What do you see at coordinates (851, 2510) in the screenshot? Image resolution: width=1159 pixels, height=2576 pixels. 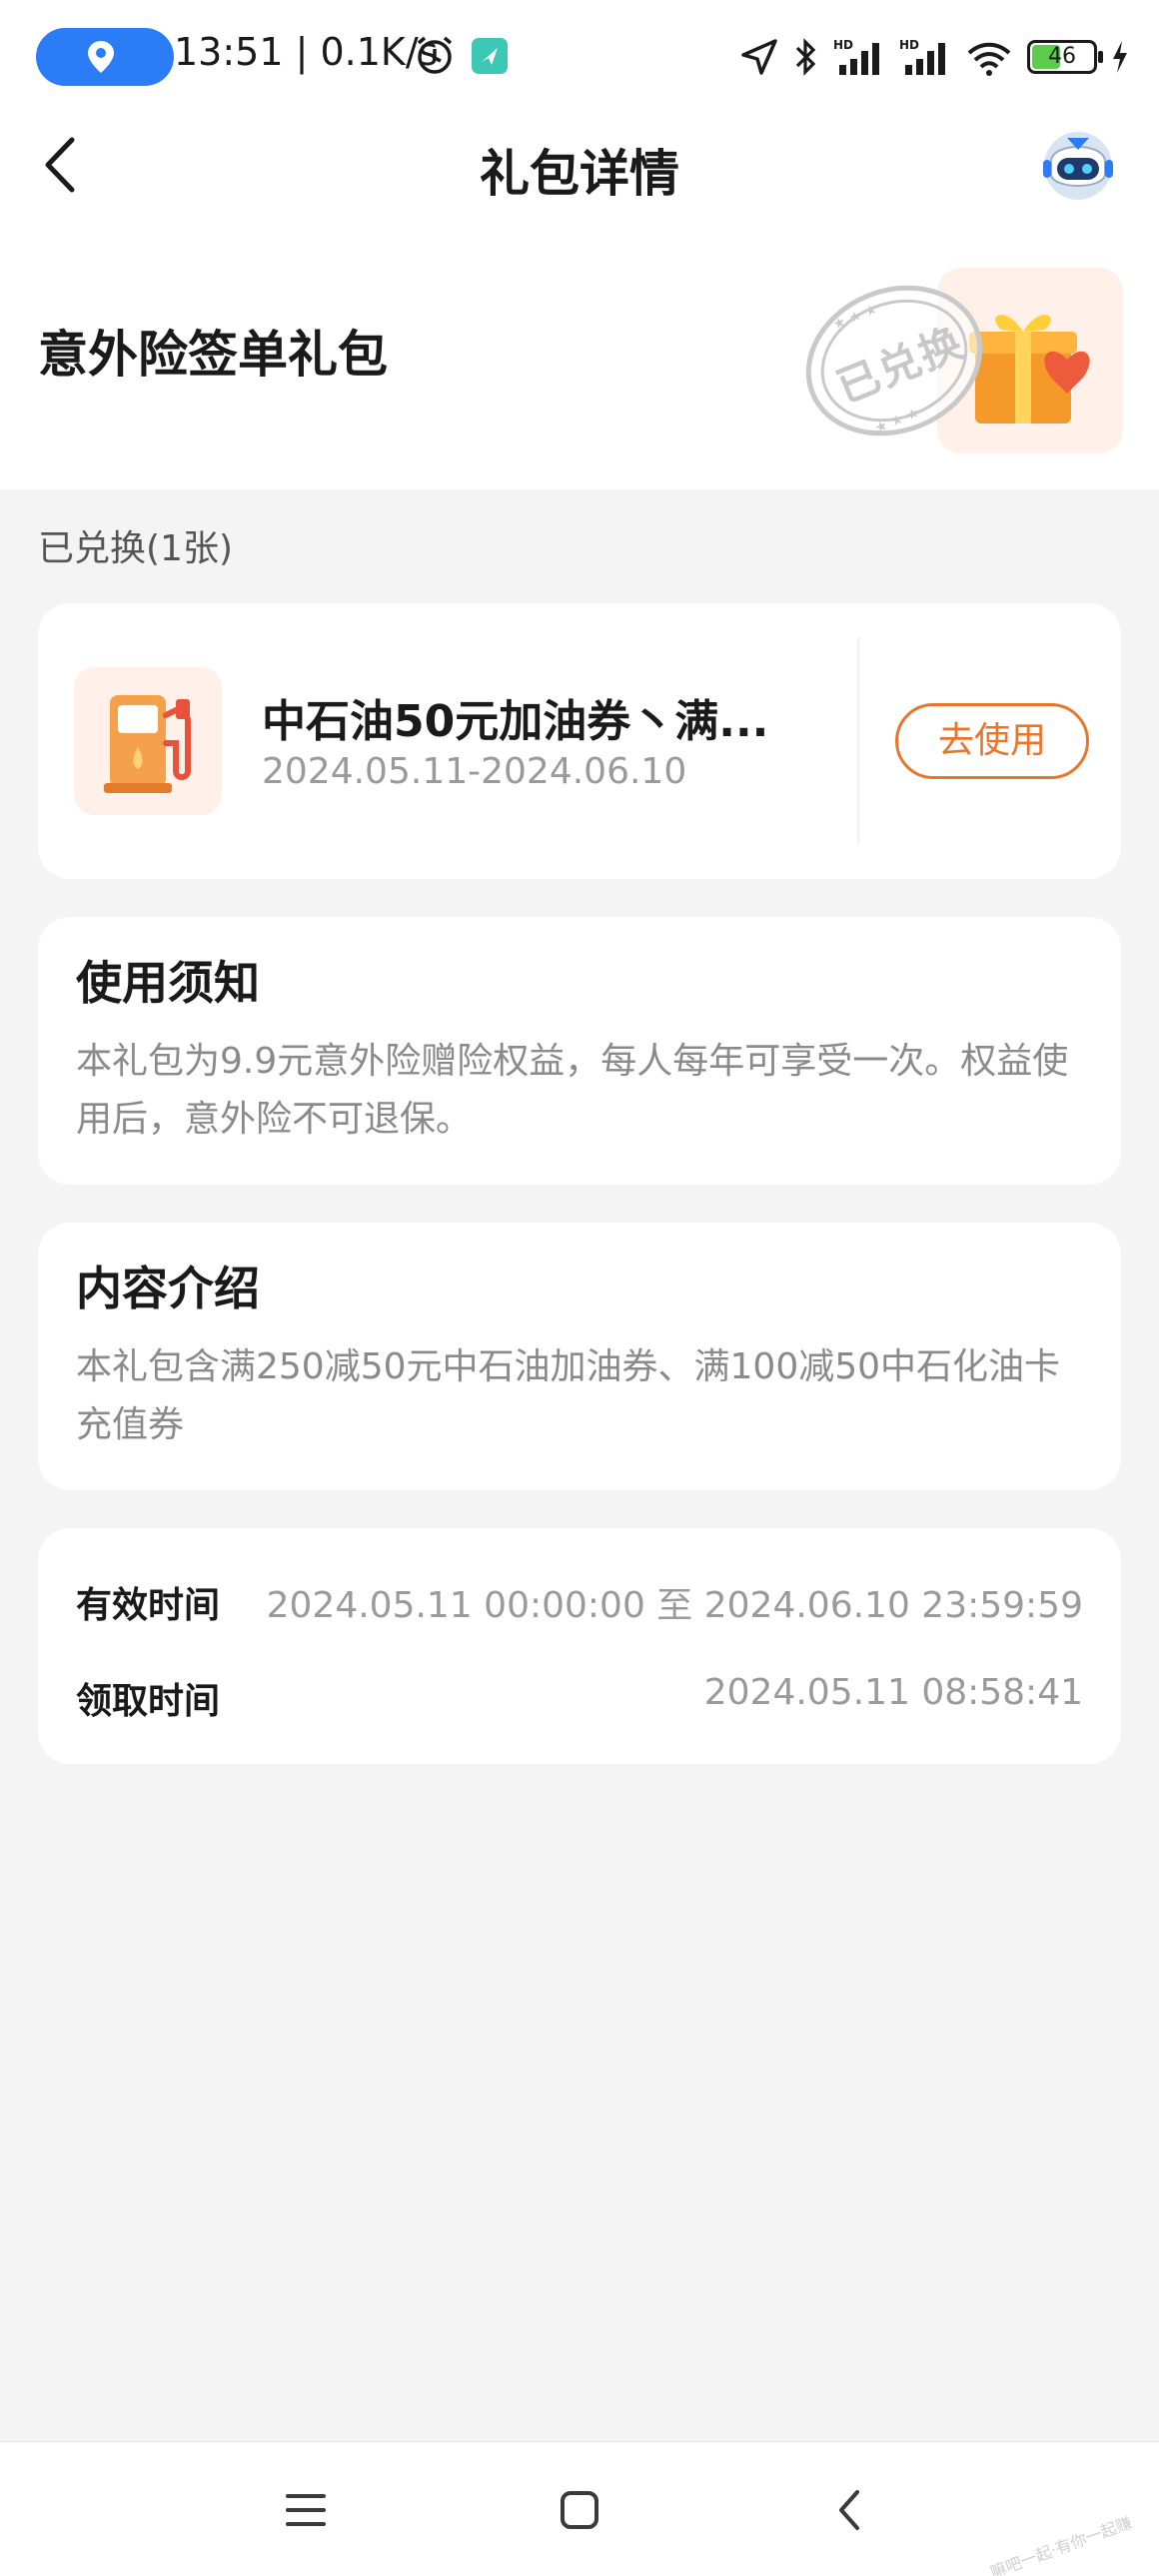 I see `back-nav-icon` at bounding box center [851, 2510].